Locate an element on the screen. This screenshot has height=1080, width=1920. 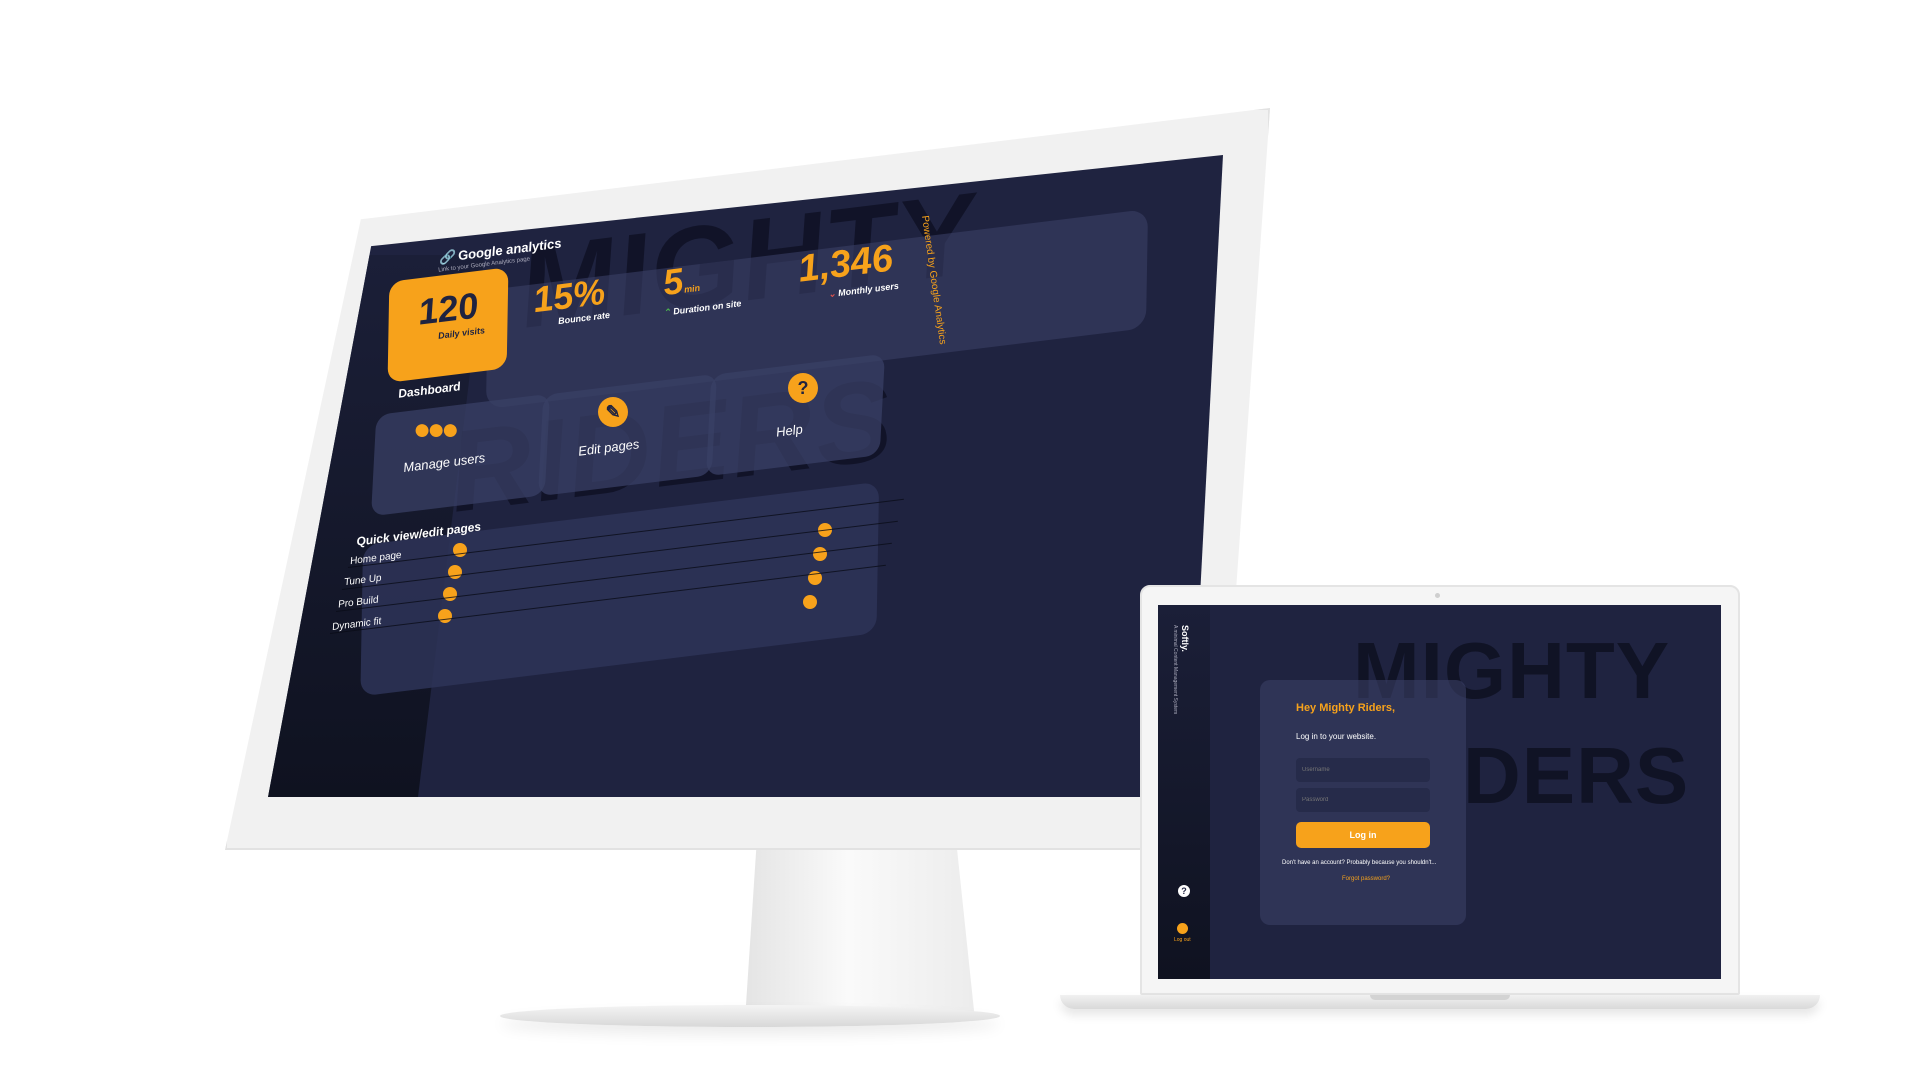
laptop-brand: Softly. is located at coordinates (1185, 638).